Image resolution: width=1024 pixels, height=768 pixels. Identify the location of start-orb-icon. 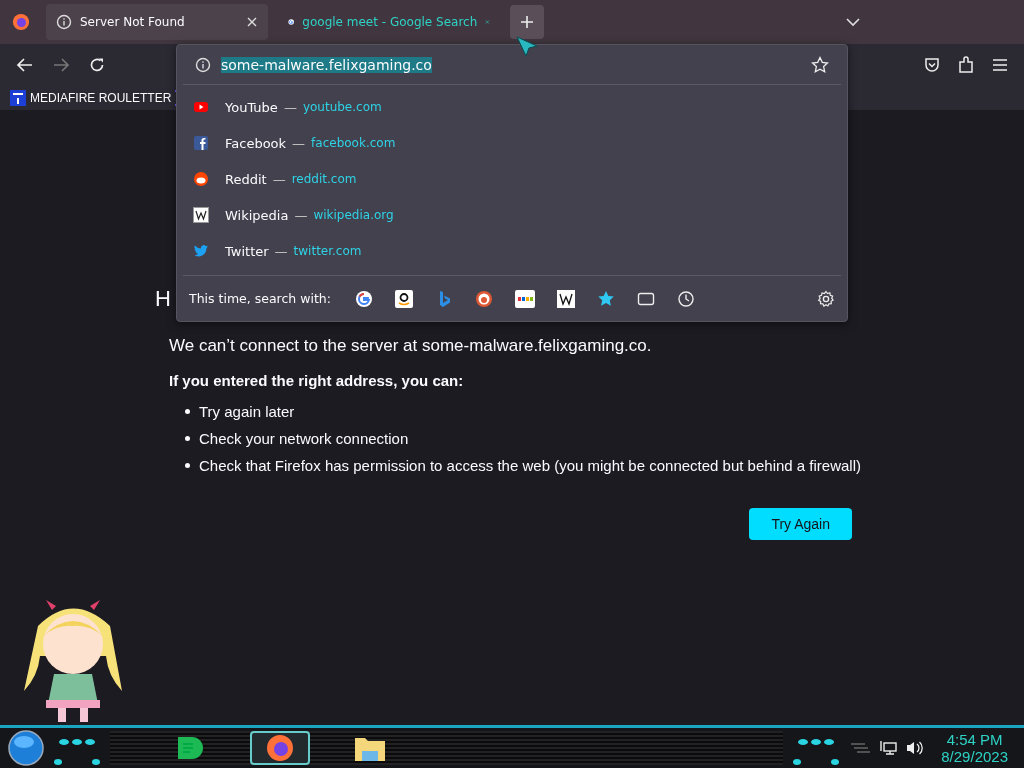
(26, 748).